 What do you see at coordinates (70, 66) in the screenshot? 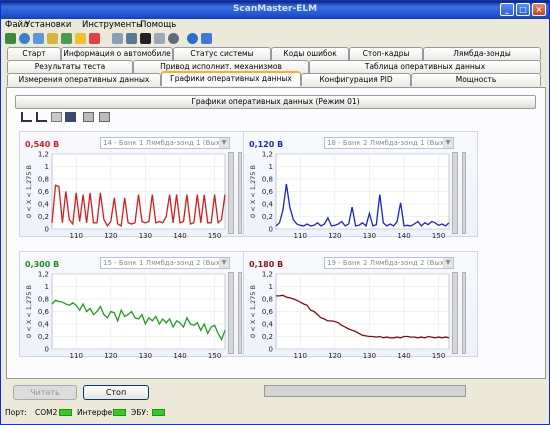
I see `tab-test-results: Результаты теста` at bounding box center [70, 66].